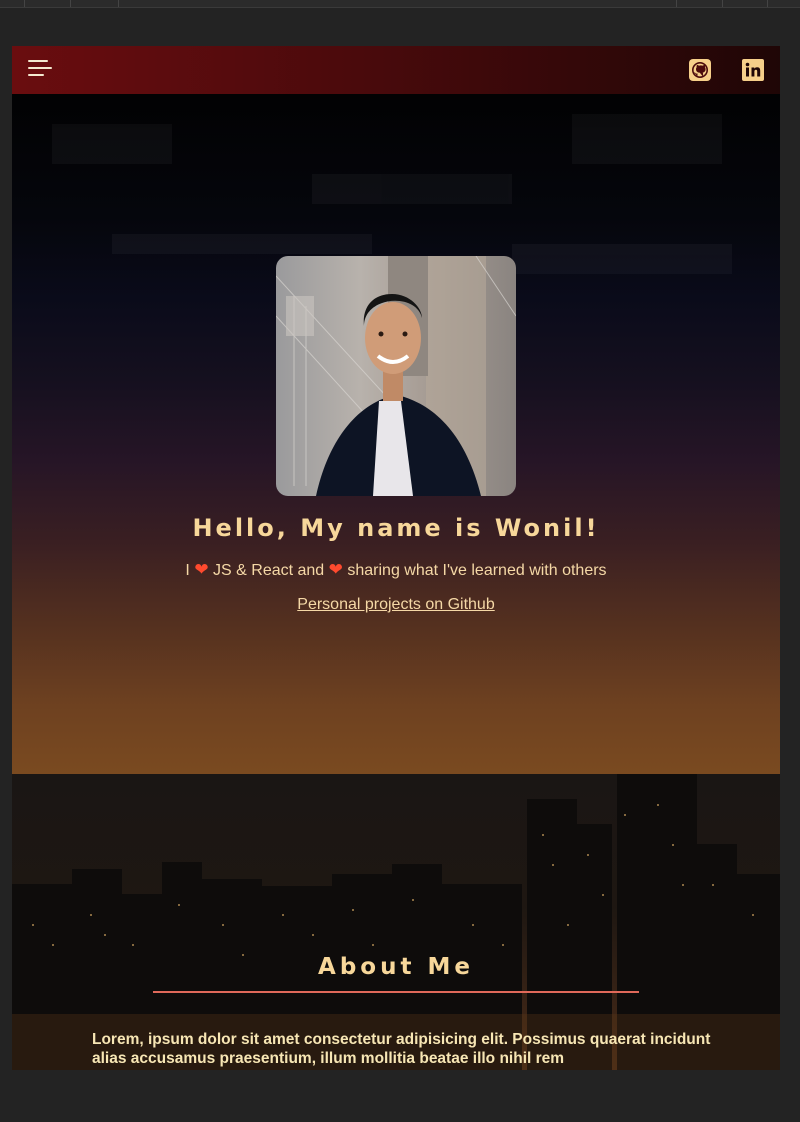  What do you see at coordinates (40, 69) in the screenshot?
I see `hamburger-menu-icon` at bounding box center [40, 69].